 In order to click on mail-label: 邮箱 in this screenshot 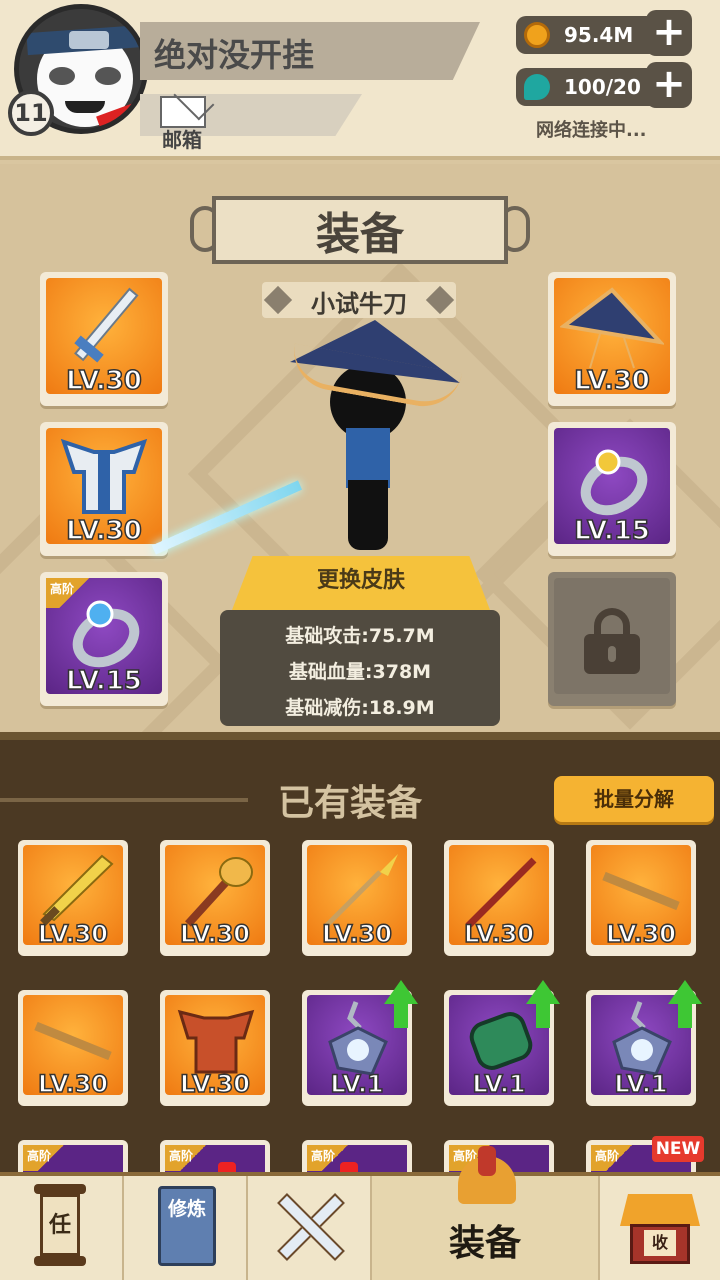, I will do `click(182, 138)`.